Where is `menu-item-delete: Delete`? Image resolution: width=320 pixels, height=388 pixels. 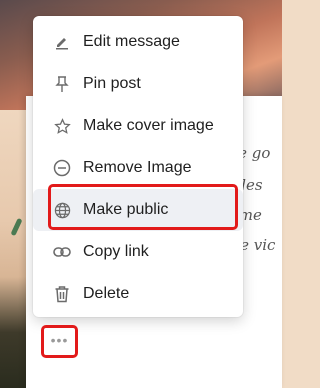
menu-item-delete: Delete is located at coordinates (138, 294).